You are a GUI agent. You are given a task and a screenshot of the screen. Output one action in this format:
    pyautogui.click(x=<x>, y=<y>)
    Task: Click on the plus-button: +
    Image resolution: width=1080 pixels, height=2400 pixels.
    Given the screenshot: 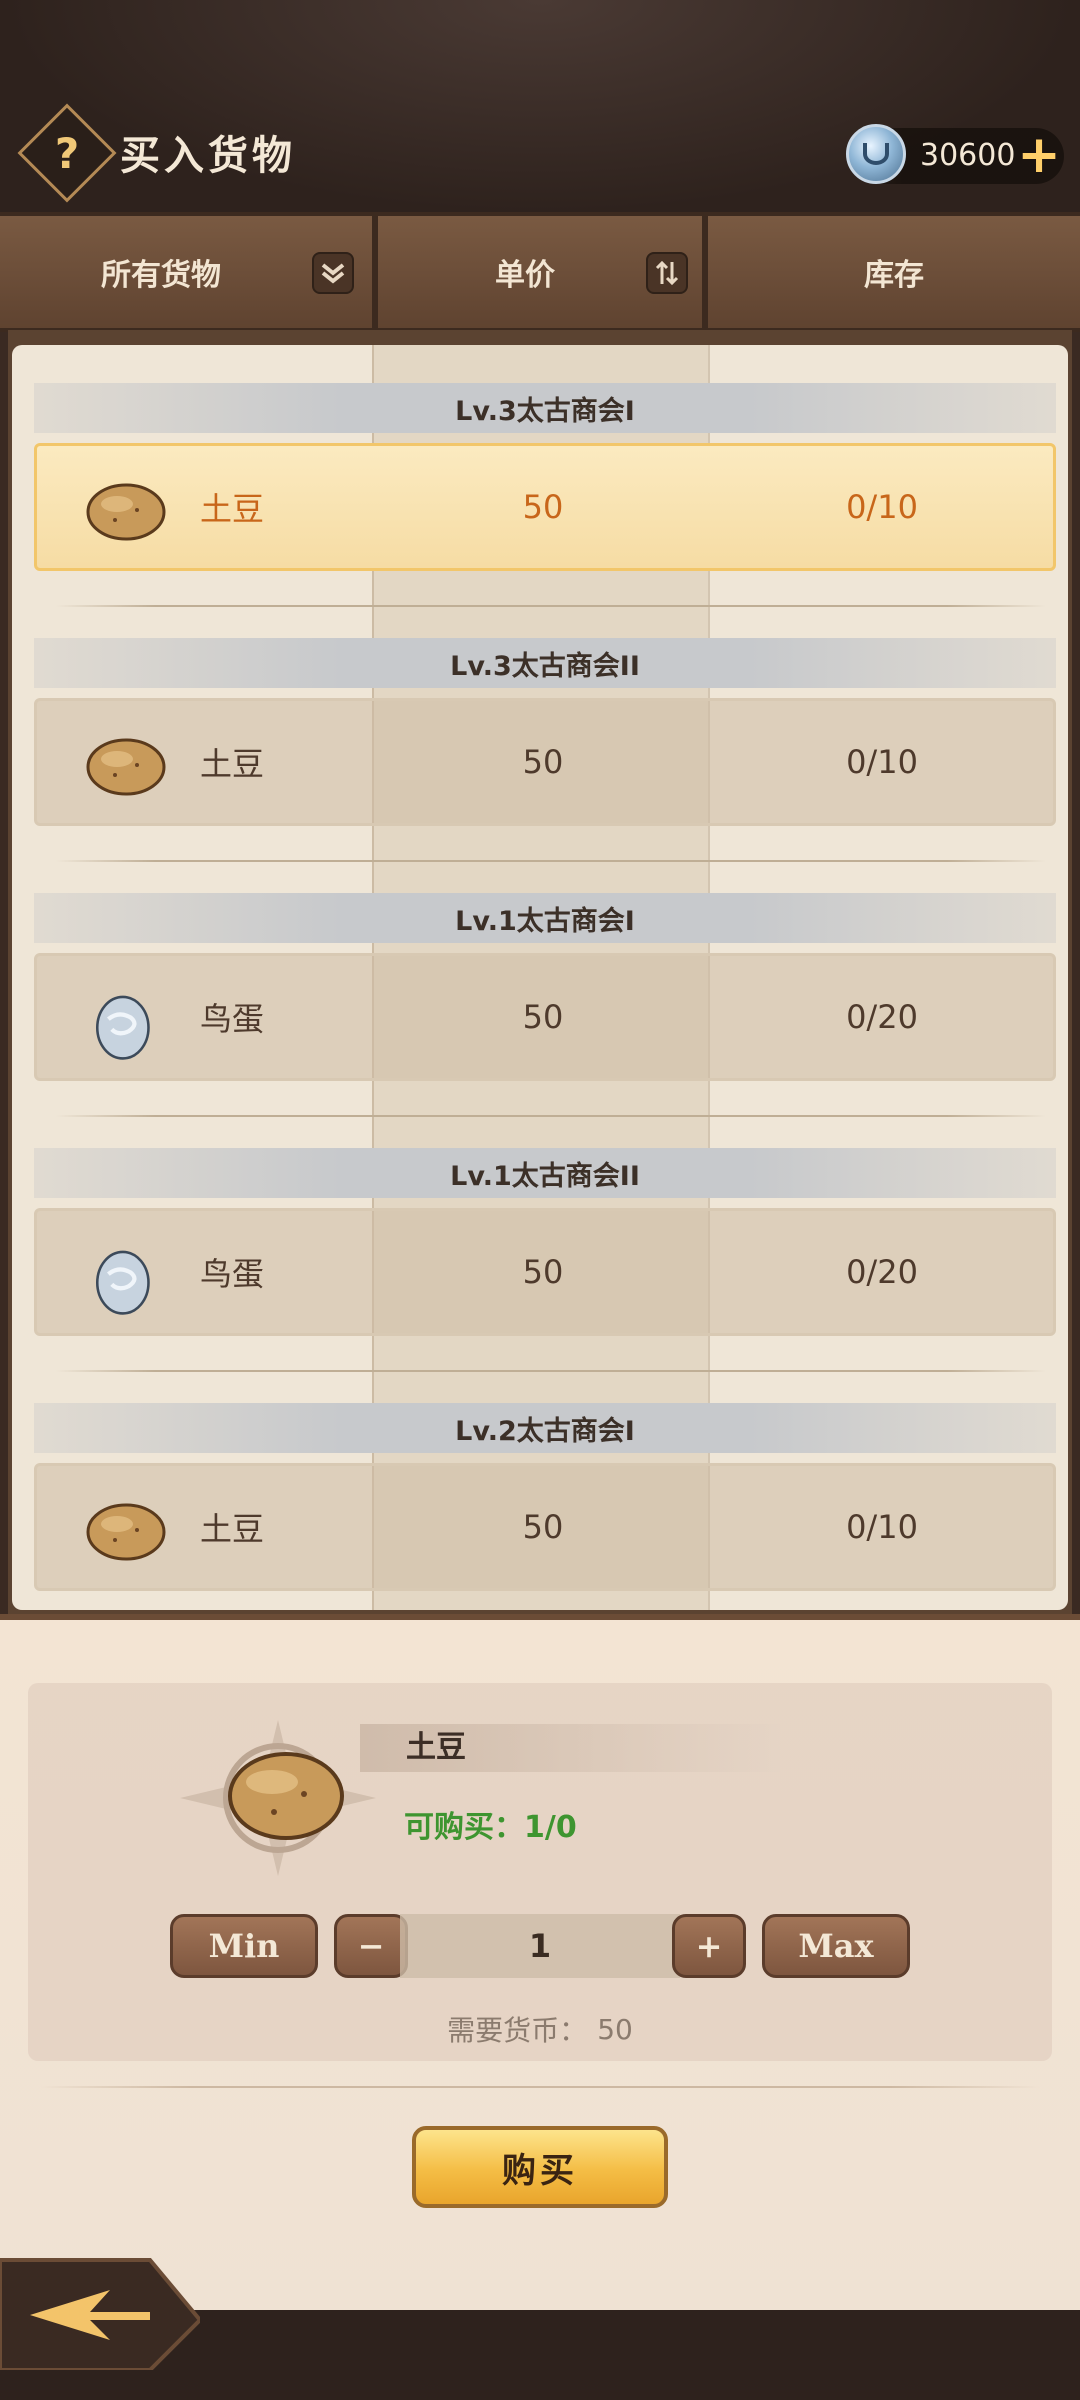 What is the action you would take?
    pyautogui.click(x=709, y=1946)
    